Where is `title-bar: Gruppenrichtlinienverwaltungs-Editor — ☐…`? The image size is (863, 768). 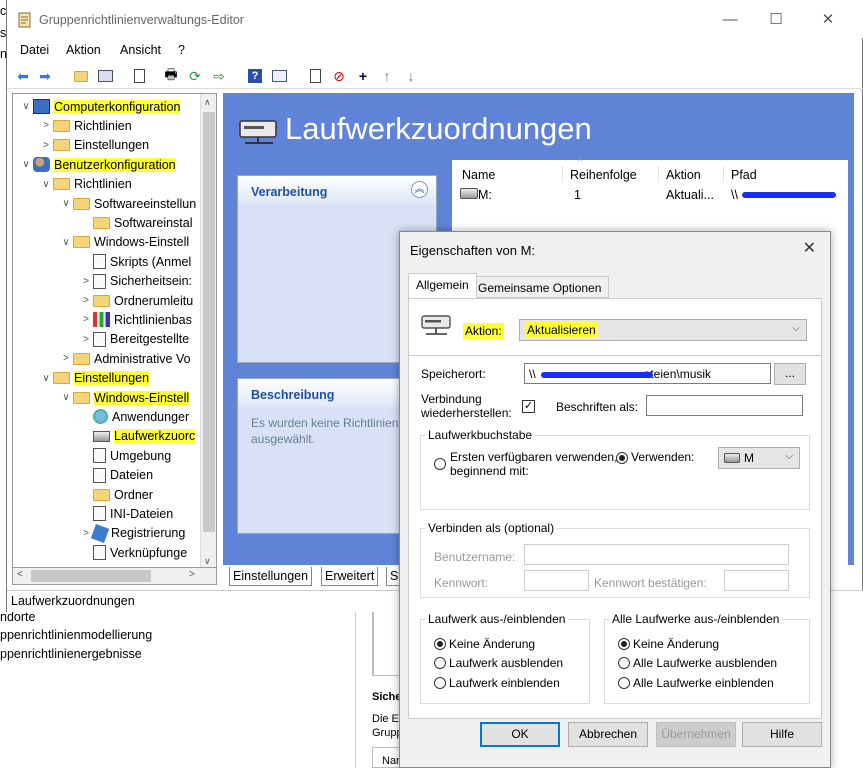 title-bar: Gruppenrichtlinienverwaltungs-Editor — ☐… is located at coordinates (435, 19).